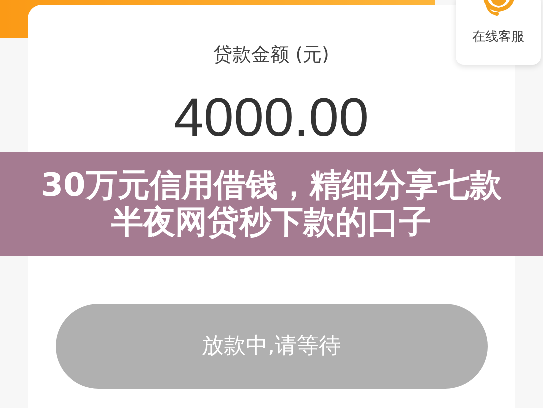 The image size is (543, 408). Describe the element at coordinates (272, 118) in the screenshot. I see `loan-amount: 4000.00` at that location.